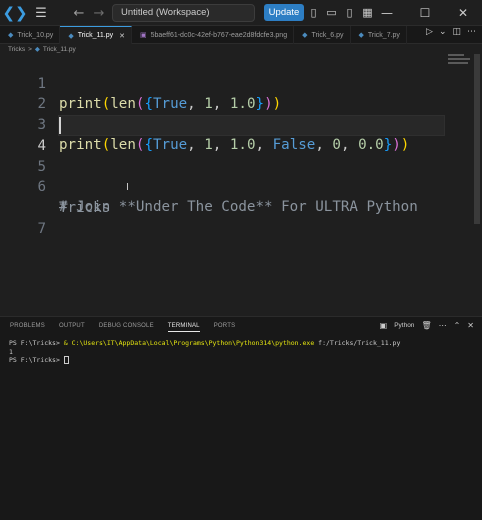  I want to click on tab-label: 5baeff61-dc0c-42ef-b767-eae2d8fdcfe3.png, so click(219, 35).